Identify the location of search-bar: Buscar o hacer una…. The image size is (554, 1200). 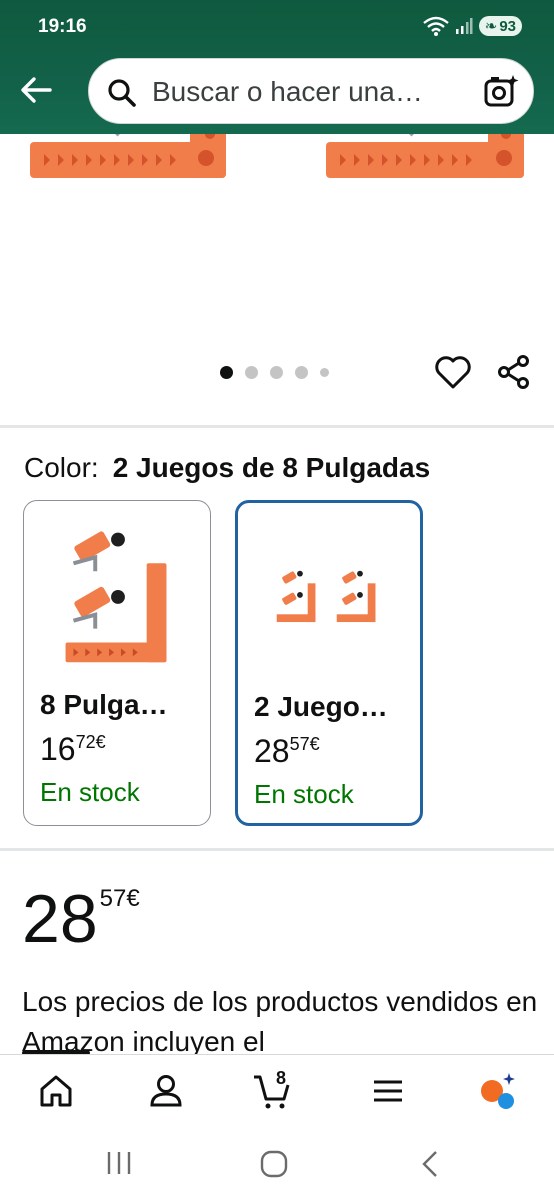
(311, 91).